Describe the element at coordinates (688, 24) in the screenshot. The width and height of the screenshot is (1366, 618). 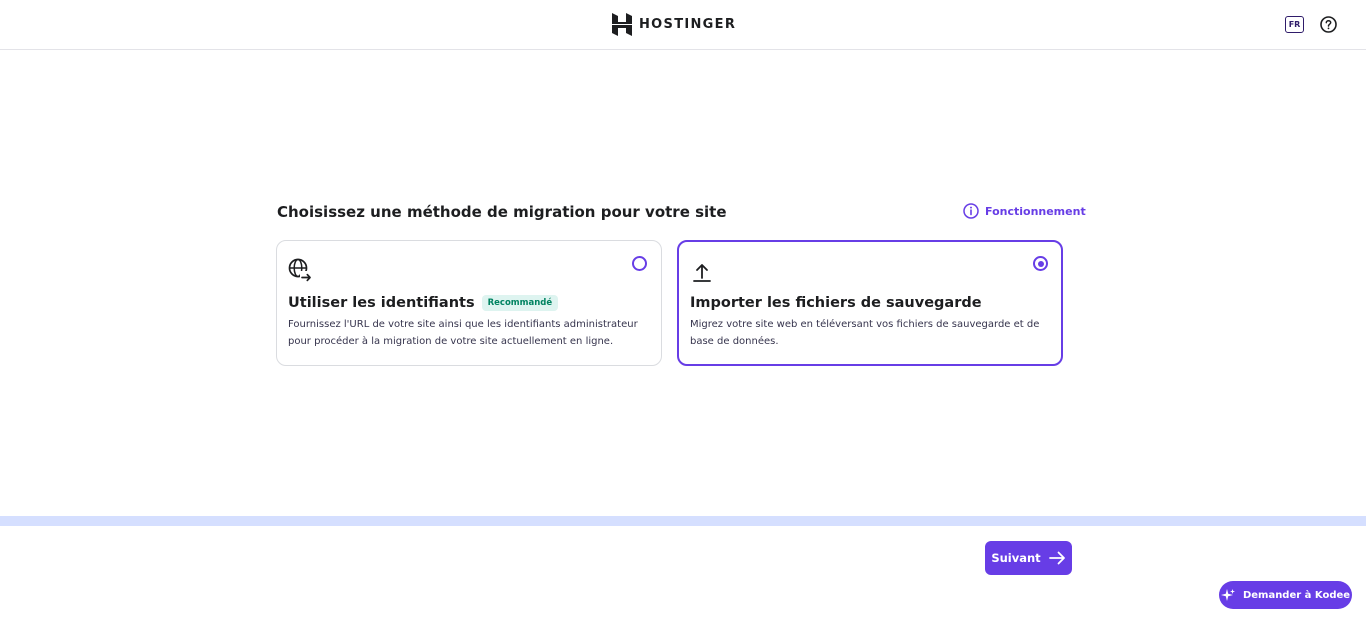
I see `brand-name: HOSTINGER` at that location.